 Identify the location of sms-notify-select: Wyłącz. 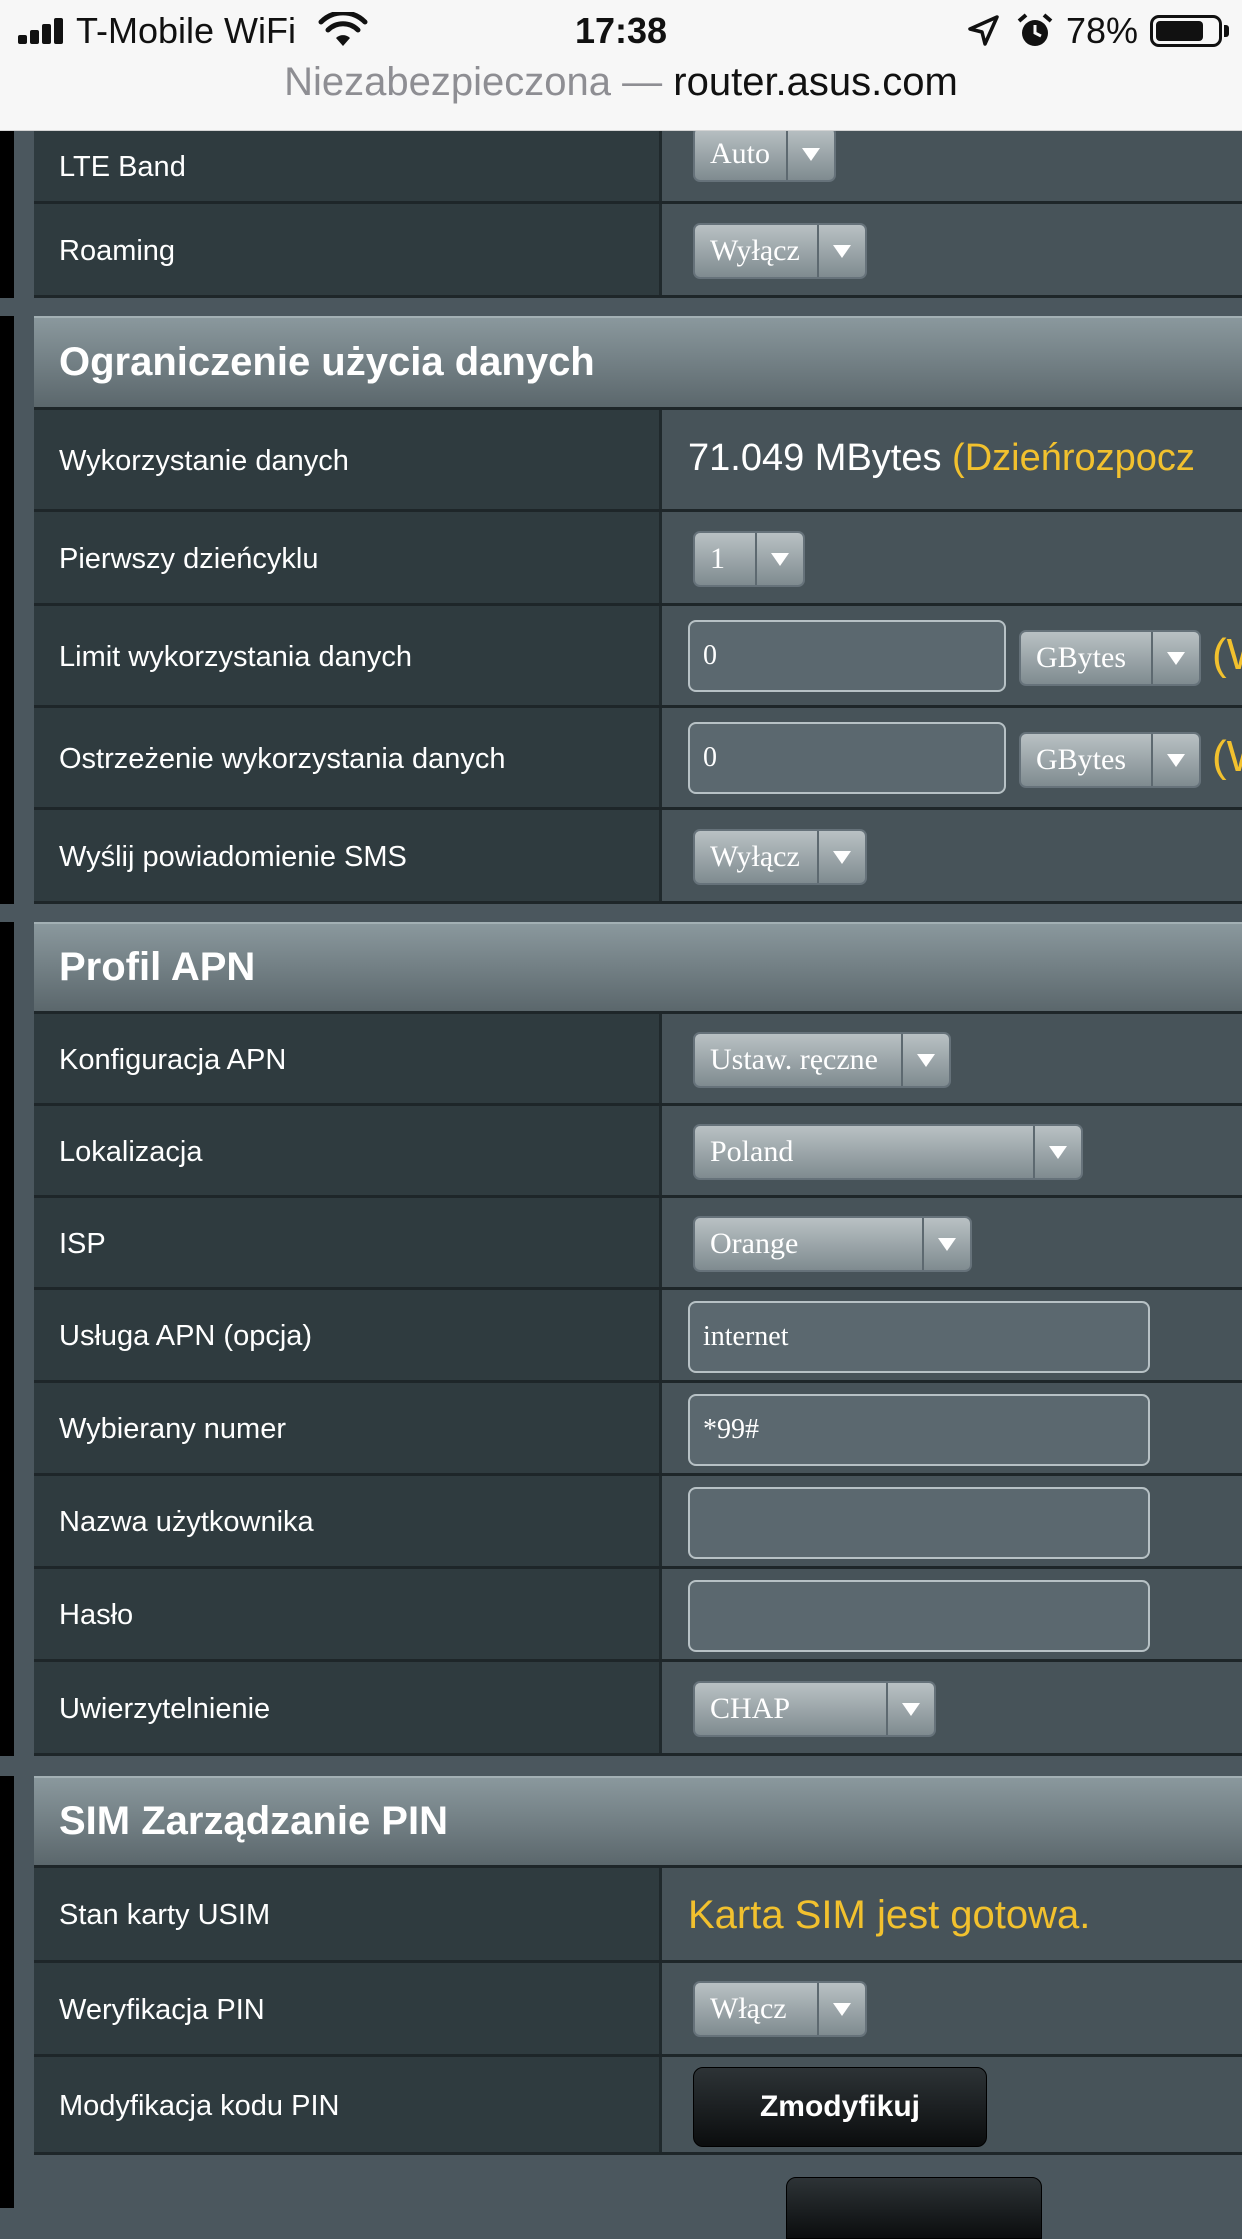
(780, 857).